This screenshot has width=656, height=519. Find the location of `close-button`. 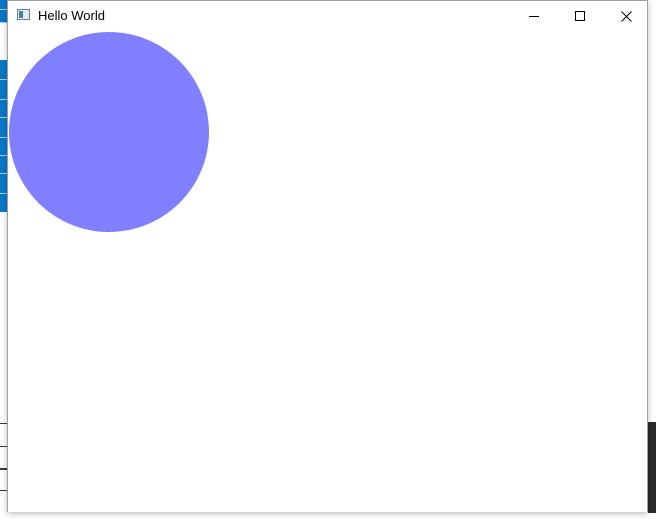

close-button is located at coordinates (626, 16).